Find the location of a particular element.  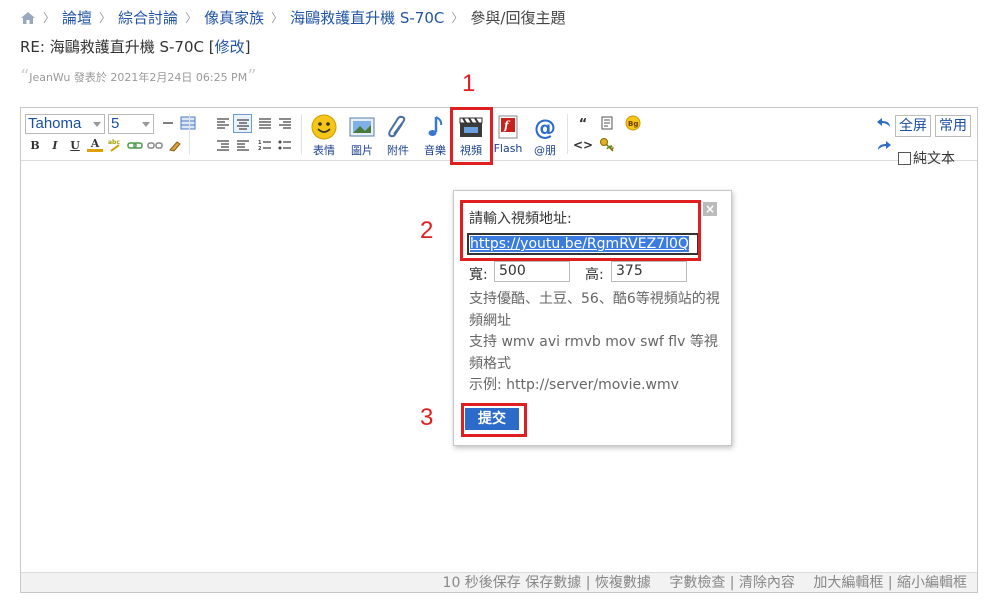

plain-text-label: 純文本 is located at coordinates (934, 159).